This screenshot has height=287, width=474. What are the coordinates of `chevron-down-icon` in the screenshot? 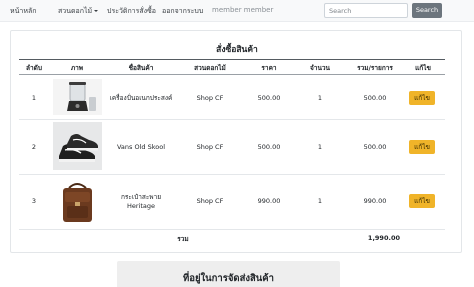 It's located at (96, 11).